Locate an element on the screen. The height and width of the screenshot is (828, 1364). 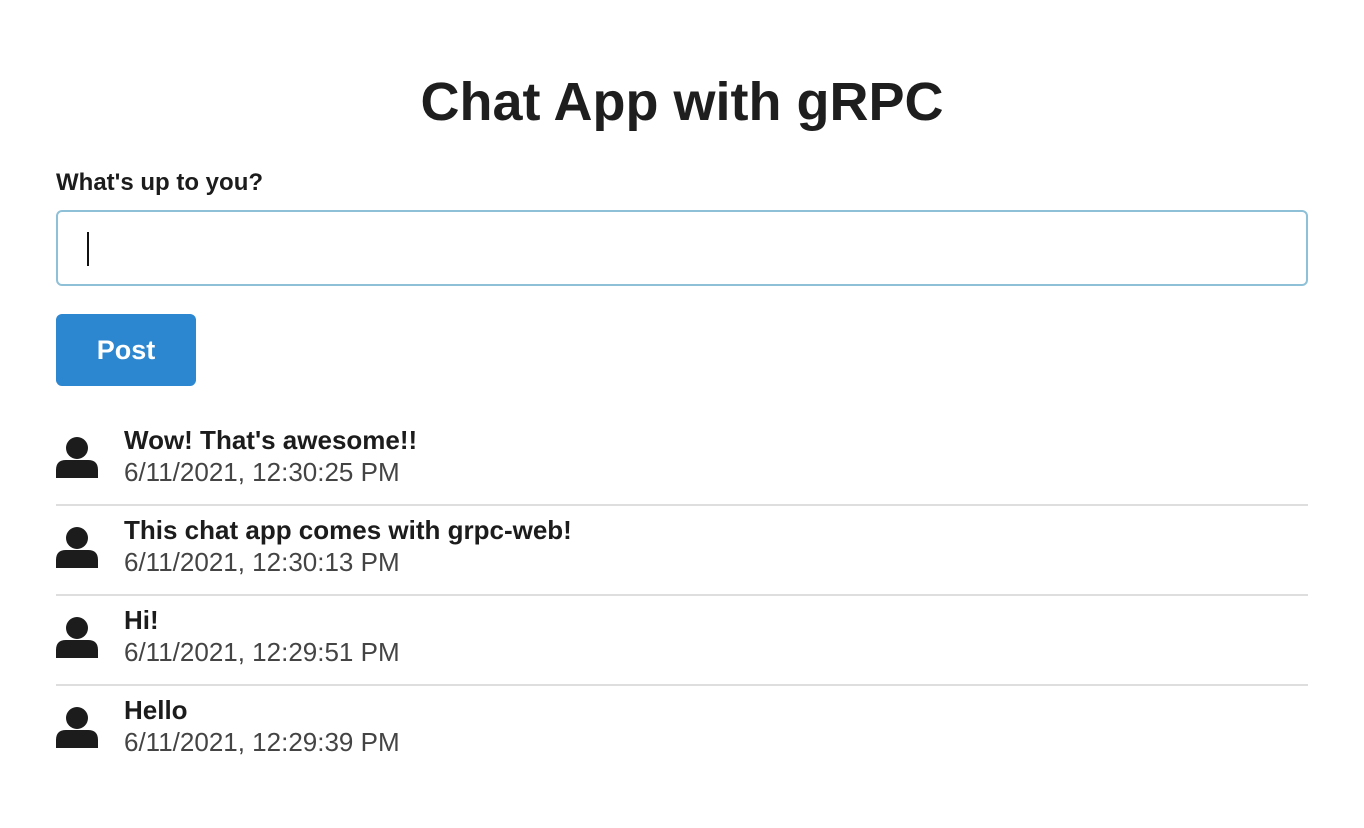
message-input-wrapper is located at coordinates (682, 248).